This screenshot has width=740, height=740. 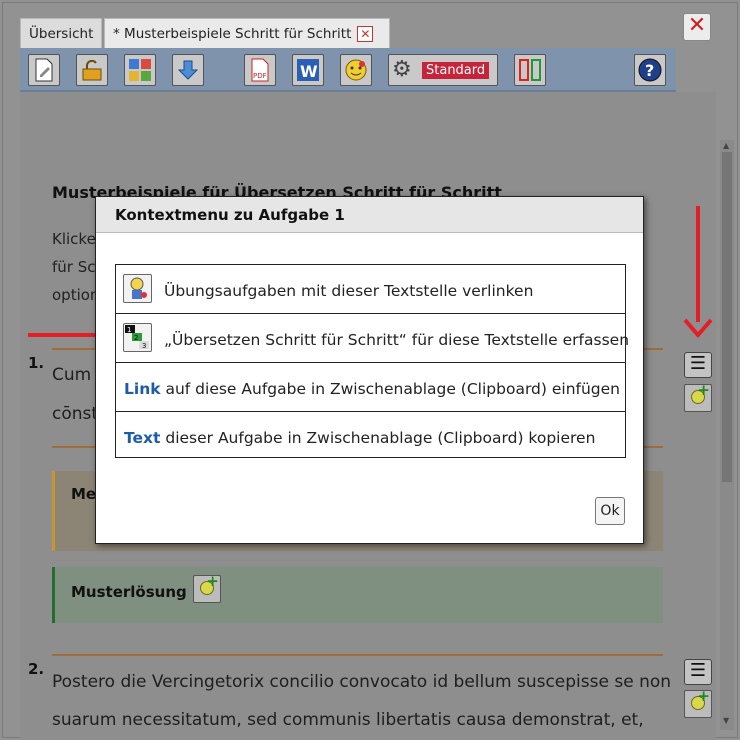 What do you see at coordinates (697, 27) in the screenshot?
I see `window-close-button: ✕` at bounding box center [697, 27].